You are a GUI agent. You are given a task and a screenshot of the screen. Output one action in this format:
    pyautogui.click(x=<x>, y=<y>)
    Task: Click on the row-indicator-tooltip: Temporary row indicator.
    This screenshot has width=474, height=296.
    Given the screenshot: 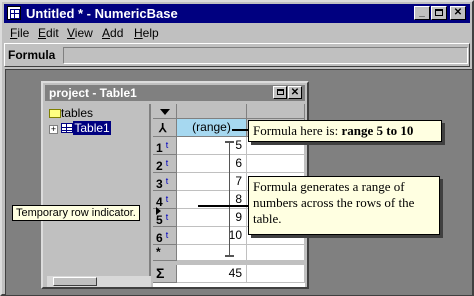 What is the action you would take?
    pyautogui.click(x=76, y=213)
    